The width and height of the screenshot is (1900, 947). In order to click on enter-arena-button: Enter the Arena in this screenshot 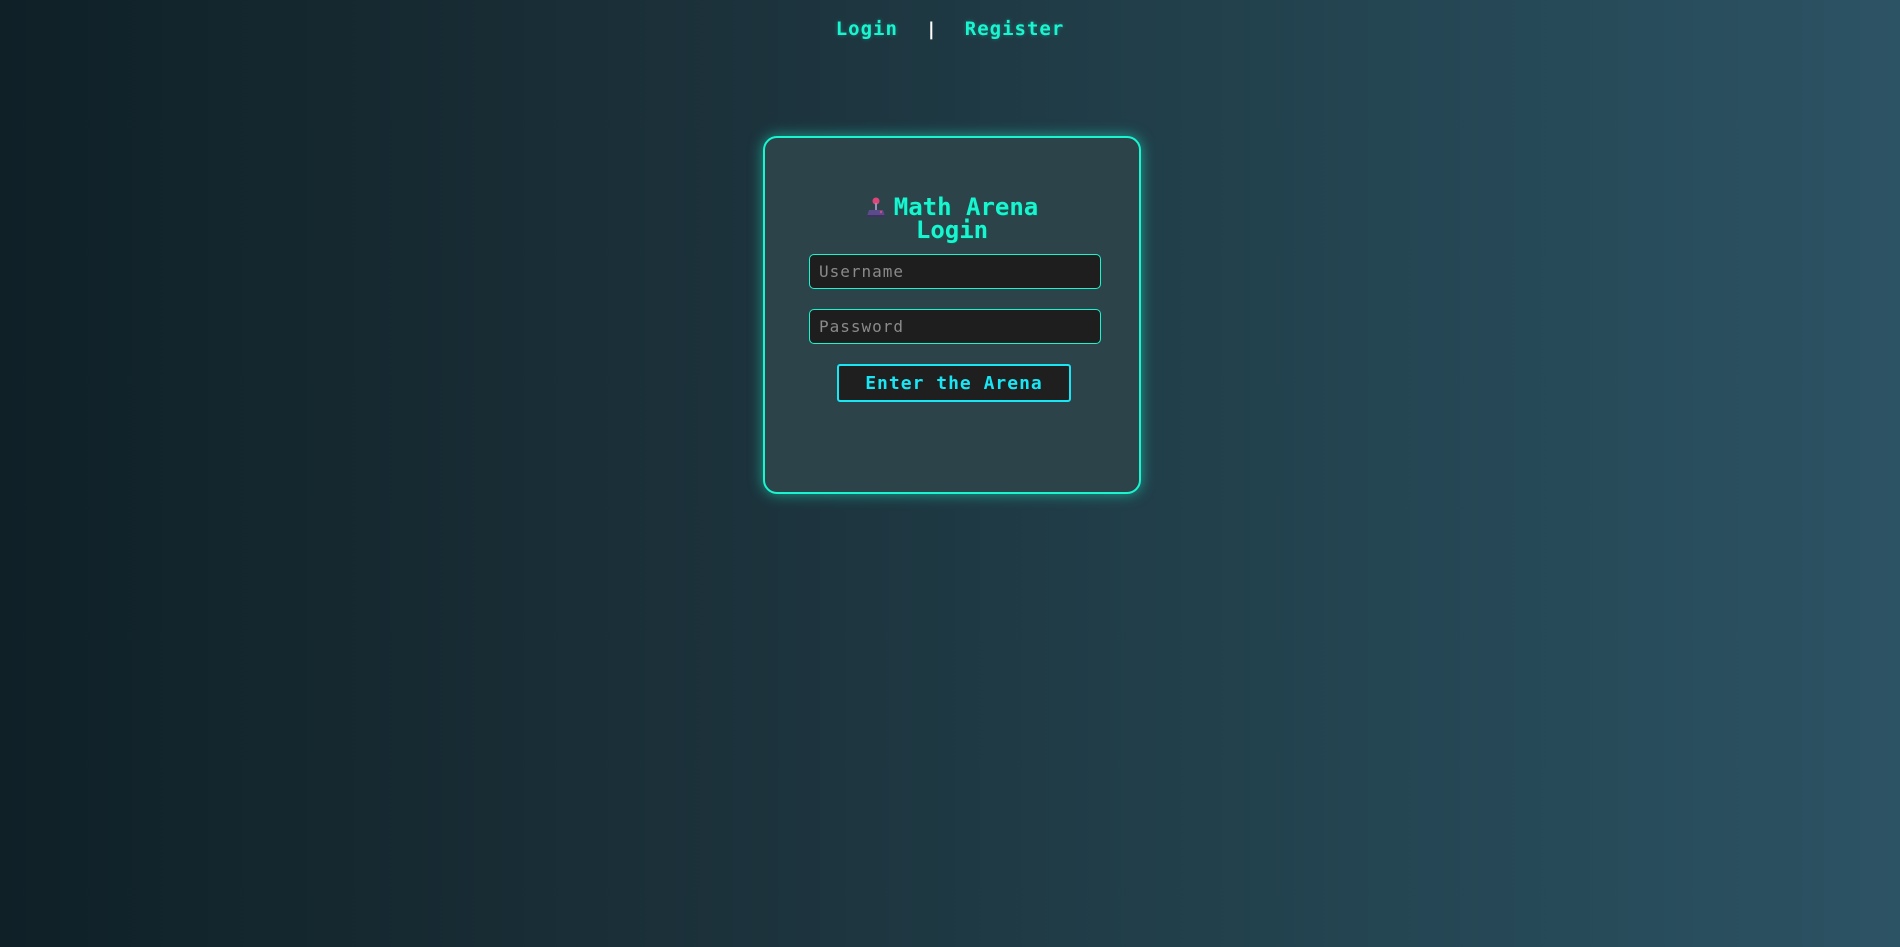, I will do `click(954, 383)`.